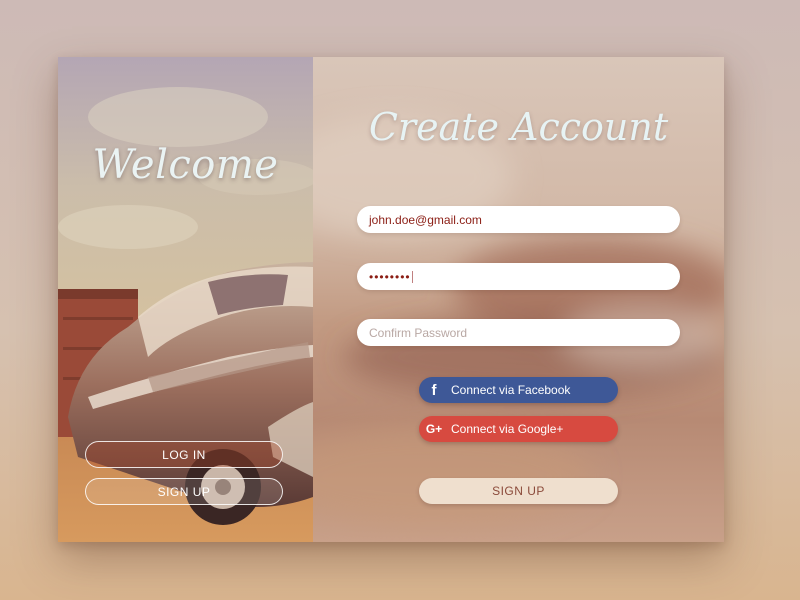 Image resolution: width=800 pixels, height=600 pixels. Describe the element at coordinates (518, 332) in the screenshot. I see `confirm-password-field` at that location.